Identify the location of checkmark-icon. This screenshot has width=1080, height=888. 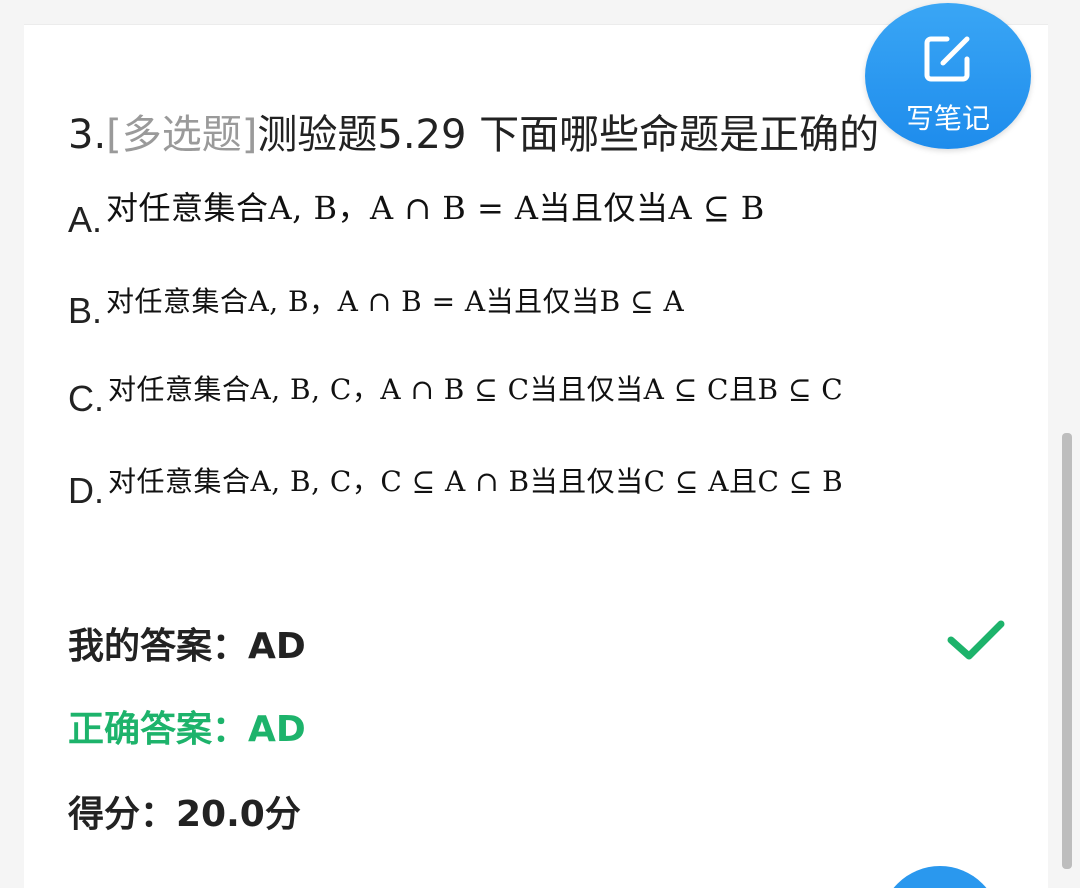
(976, 640).